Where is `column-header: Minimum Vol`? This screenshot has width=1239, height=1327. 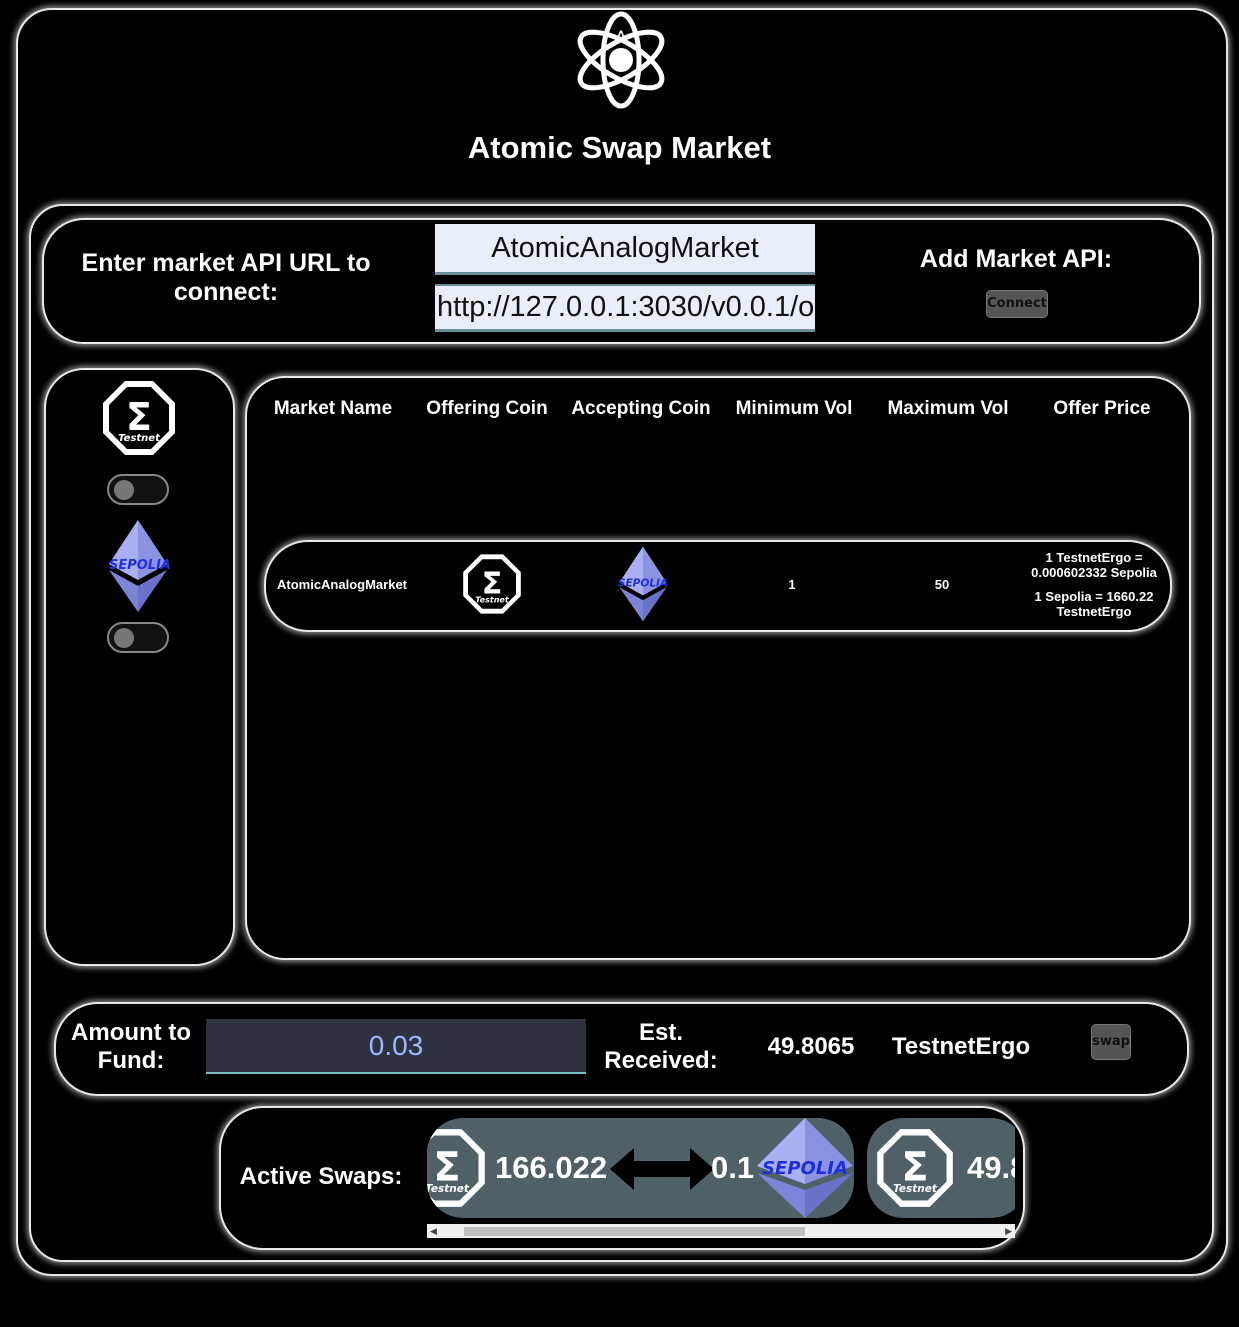
column-header: Minimum Vol is located at coordinates (794, 408).